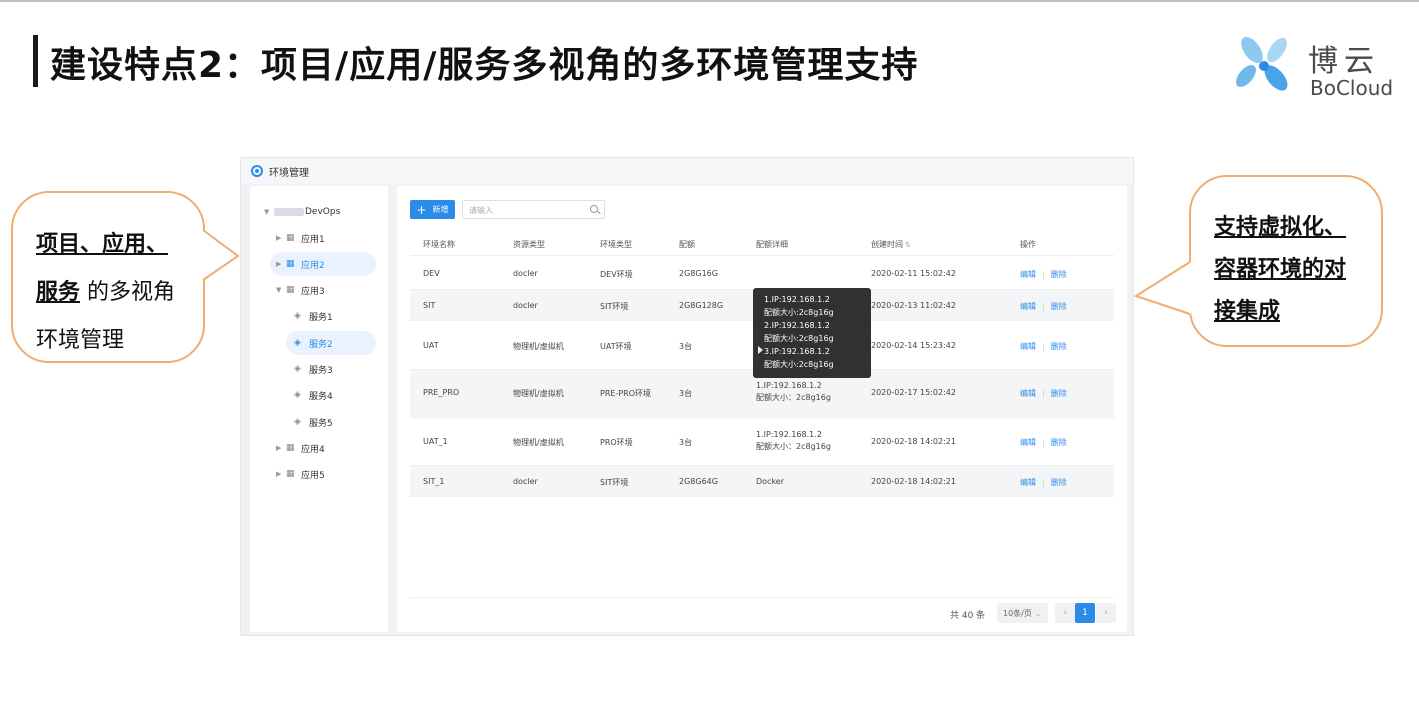 The height and width of the screenshot is (708, 1419). I want to click on tree-item-label: 服务3, so click(321, 370).